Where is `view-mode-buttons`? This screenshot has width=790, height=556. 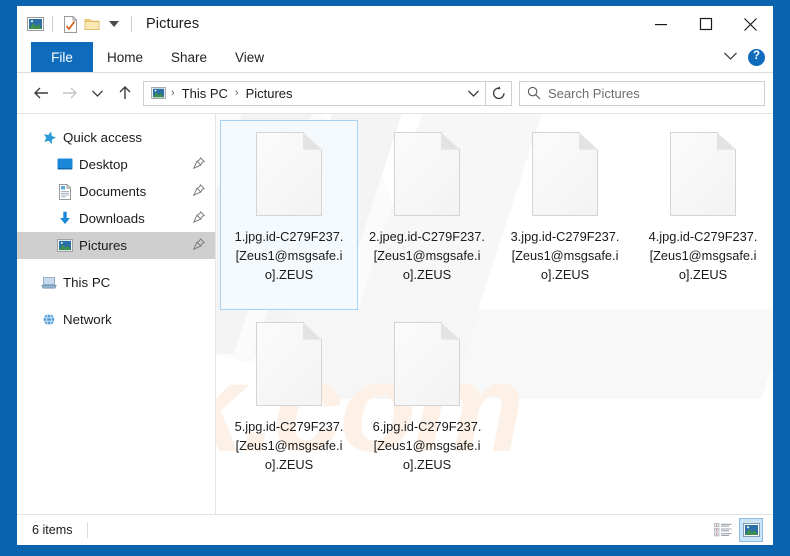 view-mode-buttons is located at coordinates (737, 530).